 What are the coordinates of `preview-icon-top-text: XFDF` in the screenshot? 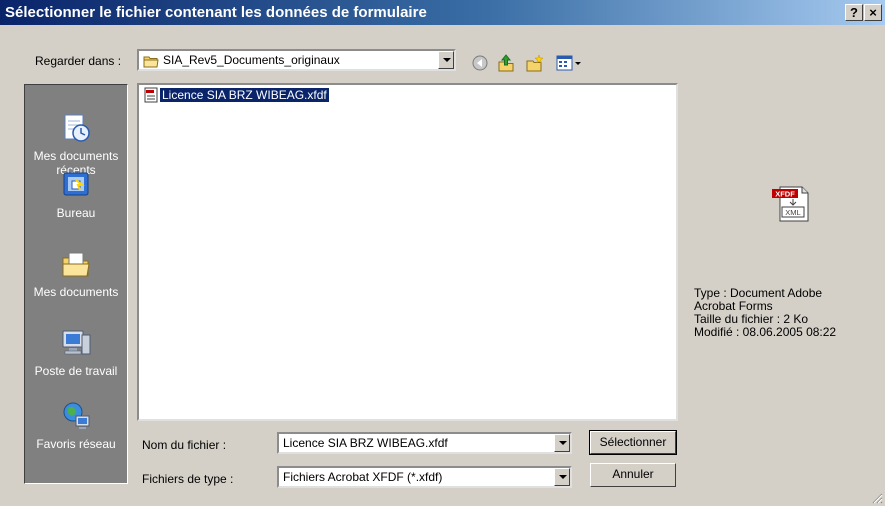 It's located at (785, 194).